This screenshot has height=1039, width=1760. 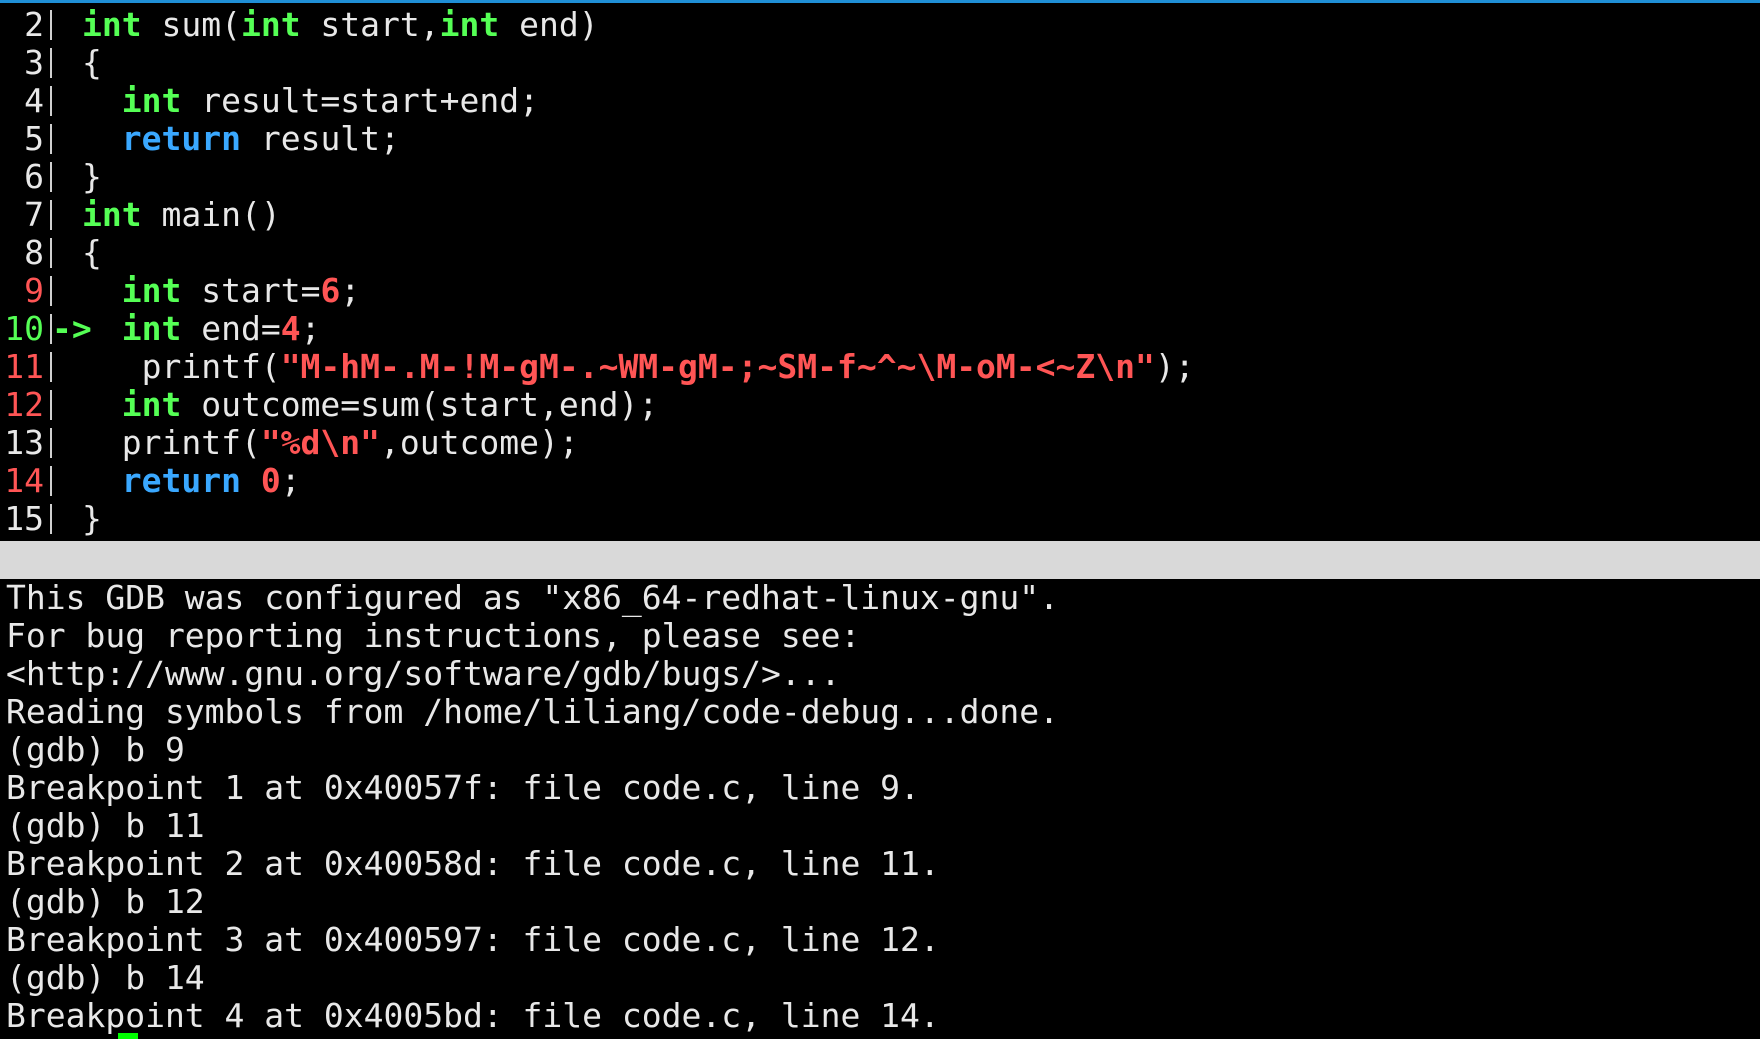 I want to click on console-line: (gdb) b 11, so click(x=105, y=825).